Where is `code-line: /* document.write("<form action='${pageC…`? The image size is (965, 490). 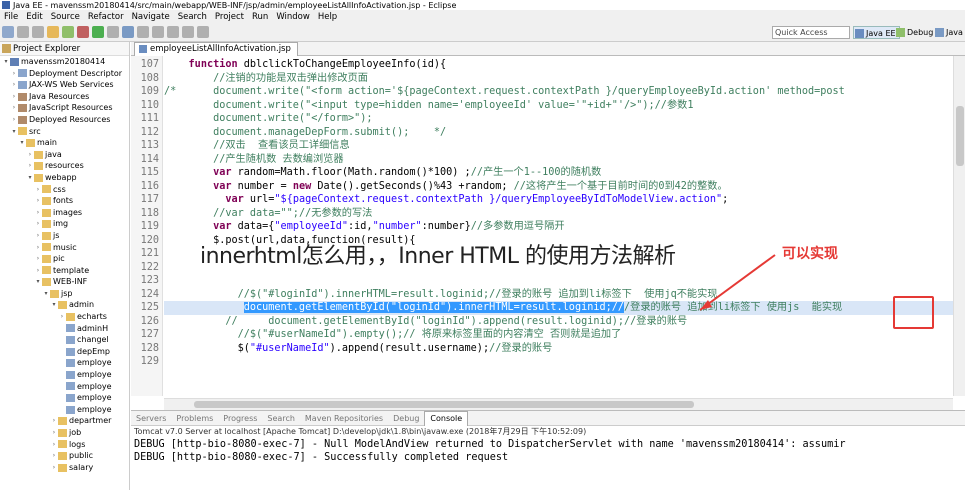
code-line: /* document.write("<form action='${pageC… is located at coordinates (558, 92).